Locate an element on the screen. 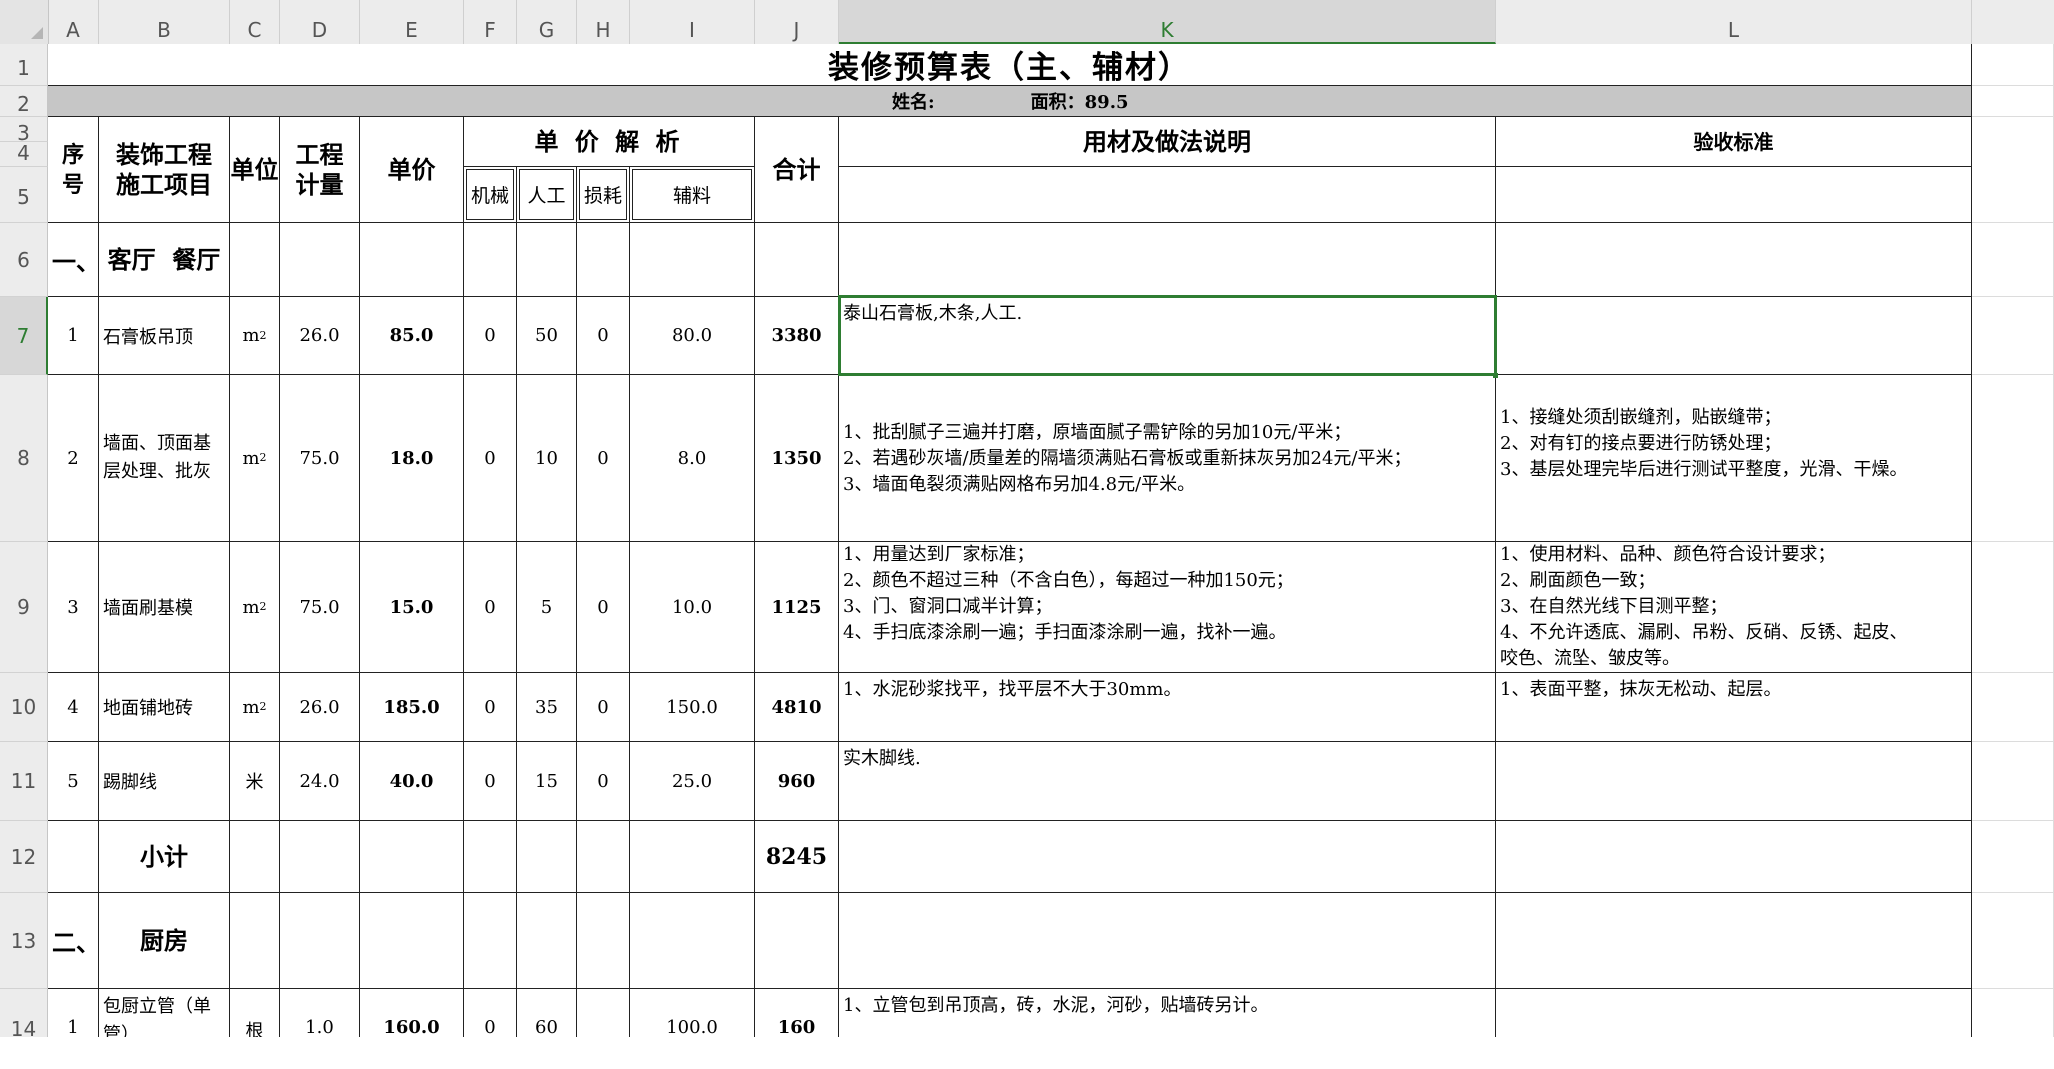 The width and height of the screenshot is (2054, 1069). item-notes: 1、立管包到吊顶高，砖，水泥，河砂，贴墙砖另计。 is located at coordinates (1167, 1013).